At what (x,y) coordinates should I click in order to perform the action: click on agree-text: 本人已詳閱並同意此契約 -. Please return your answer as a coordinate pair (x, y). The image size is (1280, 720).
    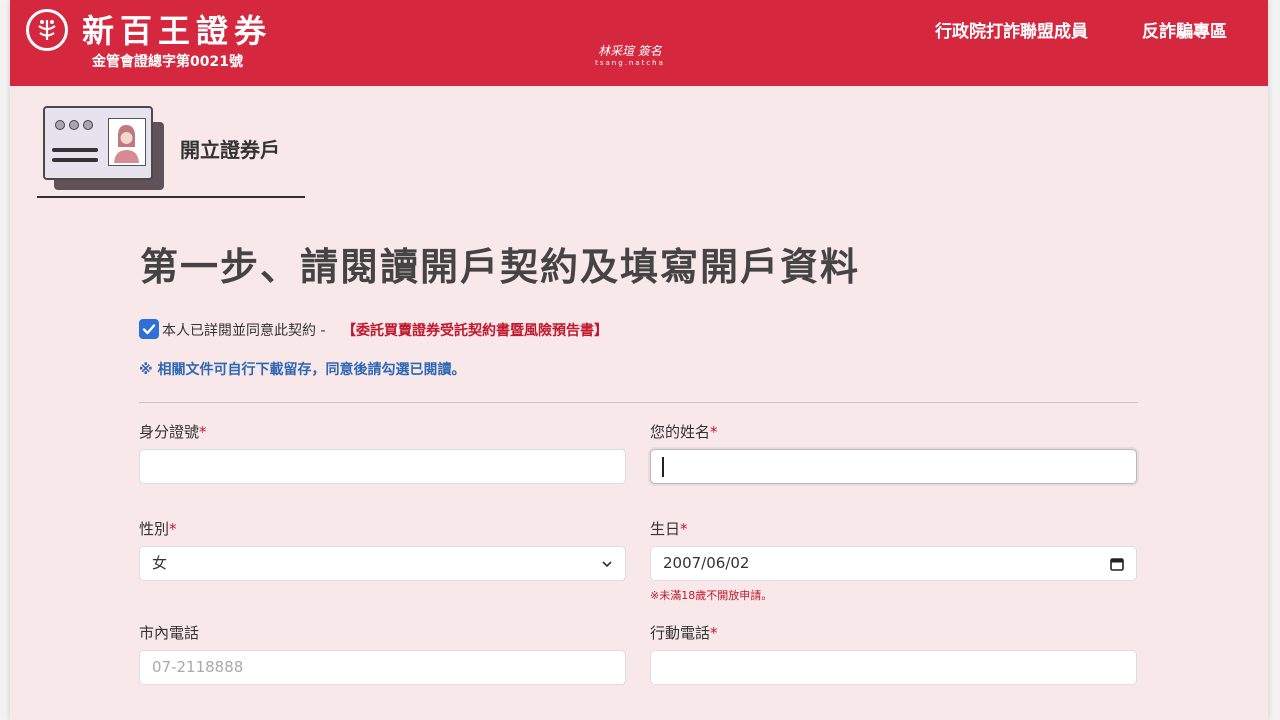
    Looking at the image, I should click on (244, 331).